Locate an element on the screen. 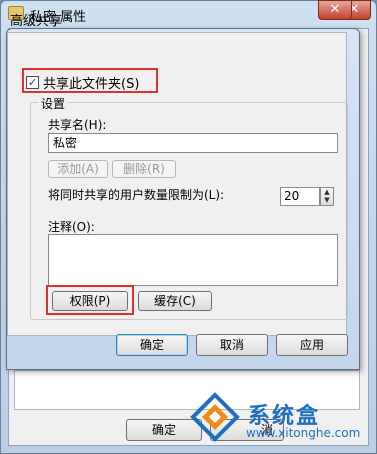  dialog-title: 高级共享 is located at coordinates (36, 21).